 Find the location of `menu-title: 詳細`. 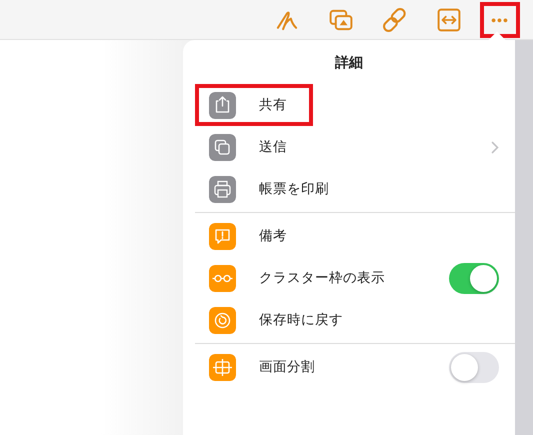

menu-title: 詳細 is located at coordinates (349, 63).